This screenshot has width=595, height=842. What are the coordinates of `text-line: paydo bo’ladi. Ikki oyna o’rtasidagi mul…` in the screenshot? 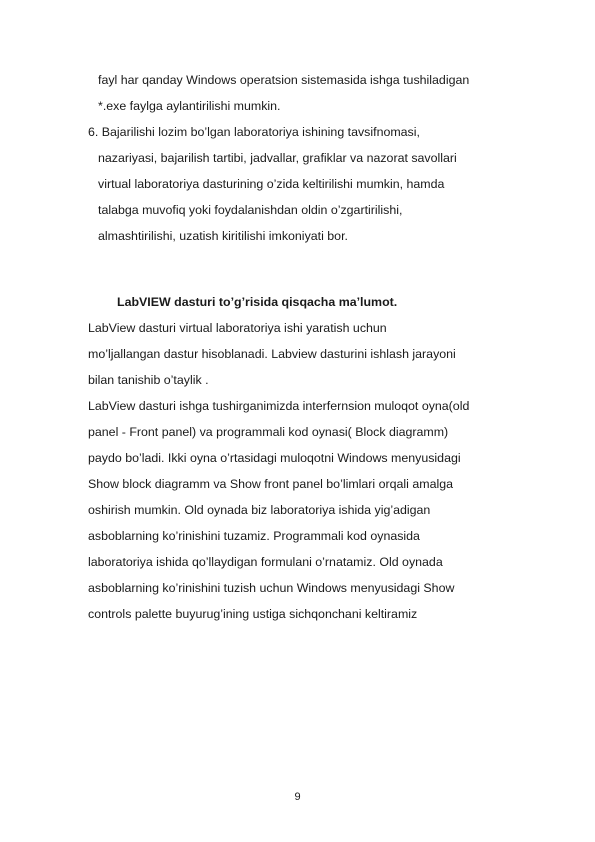 It's located at (274, 458).